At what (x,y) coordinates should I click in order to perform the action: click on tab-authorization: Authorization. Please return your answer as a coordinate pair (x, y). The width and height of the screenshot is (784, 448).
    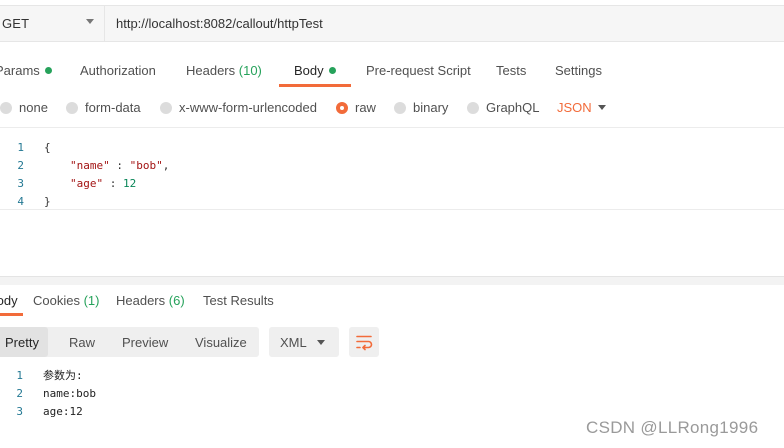
    Looking at the image, I should click on (118, 70).